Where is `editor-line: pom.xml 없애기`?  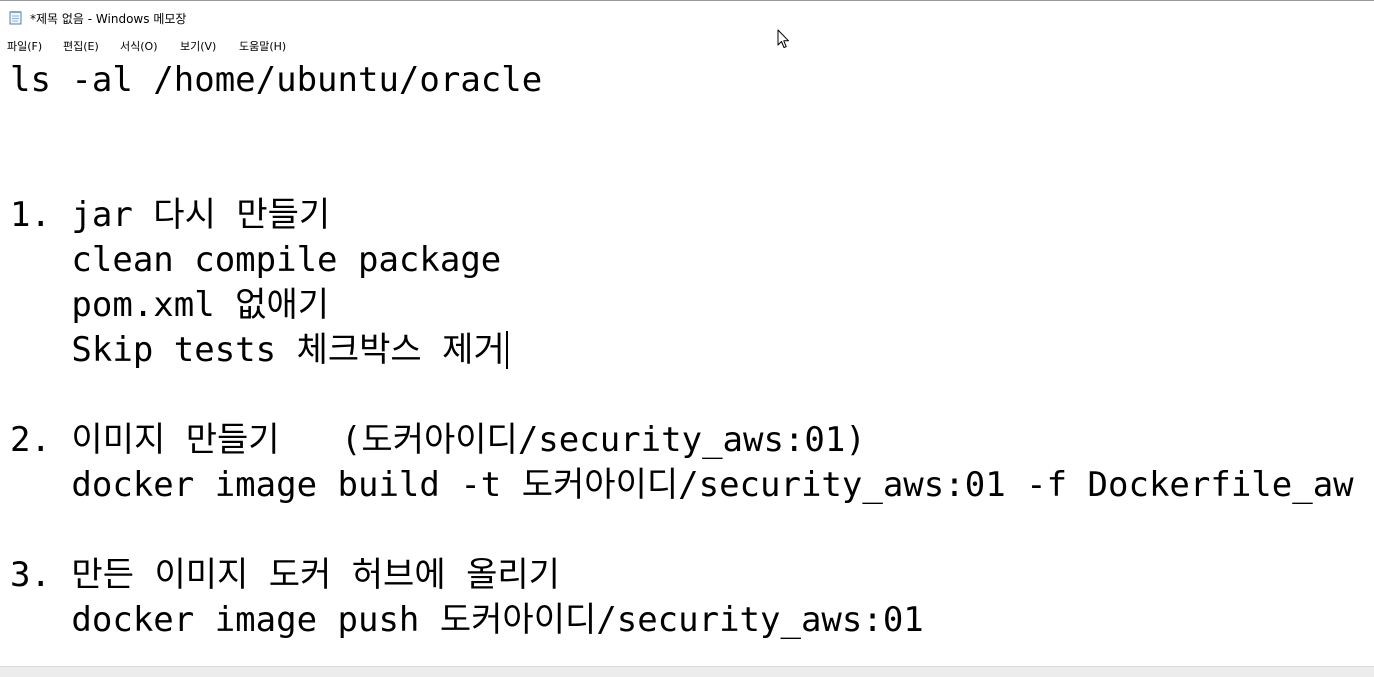 editor-line: pom.xml 없애기 is located at coordinates (170, 305).